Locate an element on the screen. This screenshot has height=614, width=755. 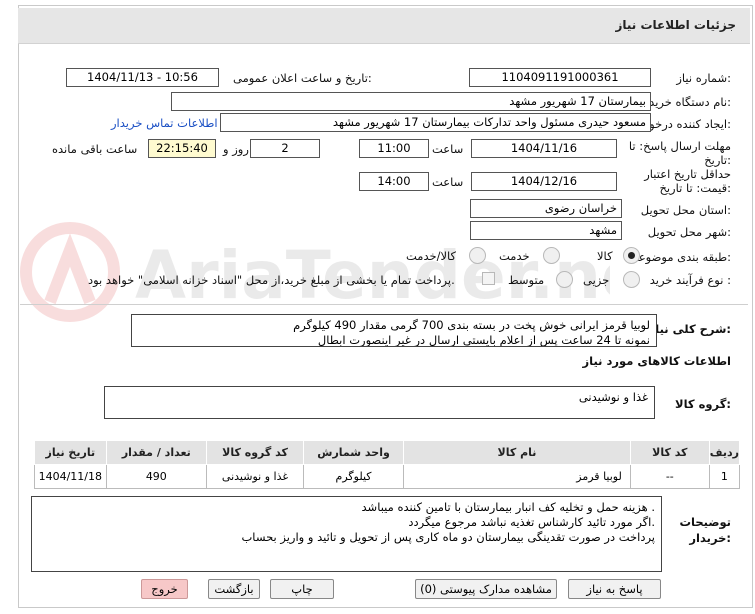
need-number-label: شماره نیاز: is located at coordinates (703, 78).